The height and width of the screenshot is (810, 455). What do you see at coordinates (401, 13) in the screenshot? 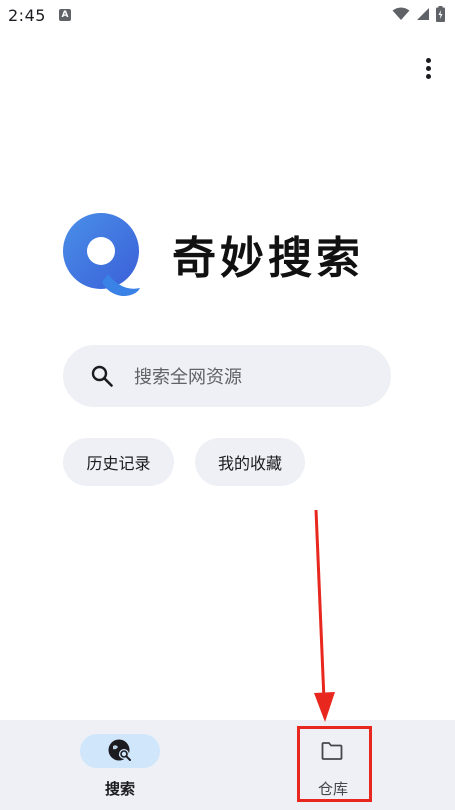
I see `wifi-icon` at bounding box center [401, 13].